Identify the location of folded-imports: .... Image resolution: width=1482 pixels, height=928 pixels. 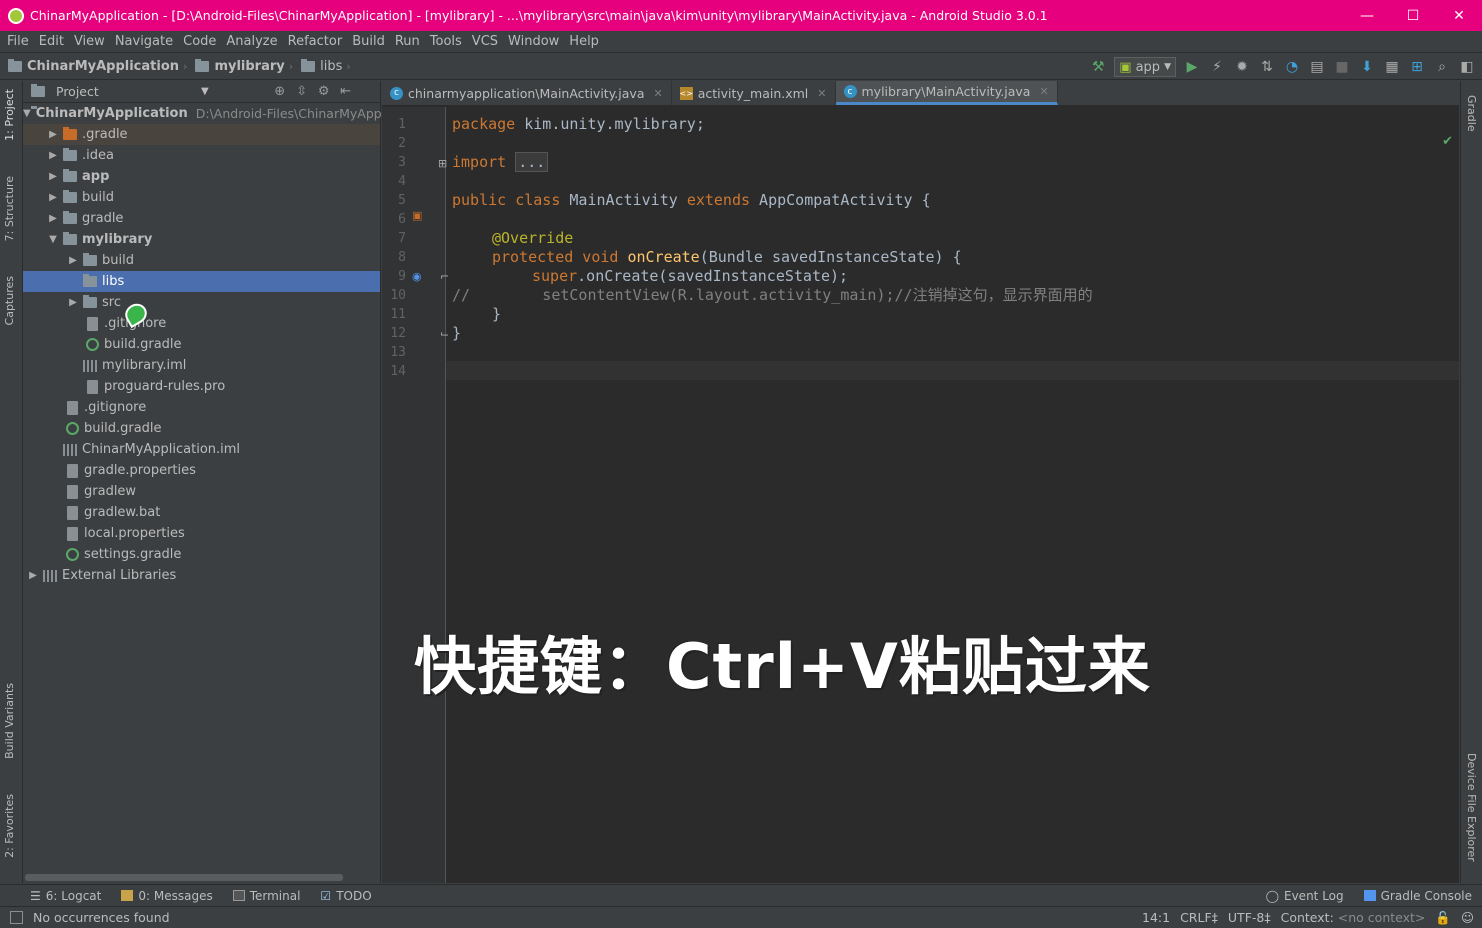
(532, 162).